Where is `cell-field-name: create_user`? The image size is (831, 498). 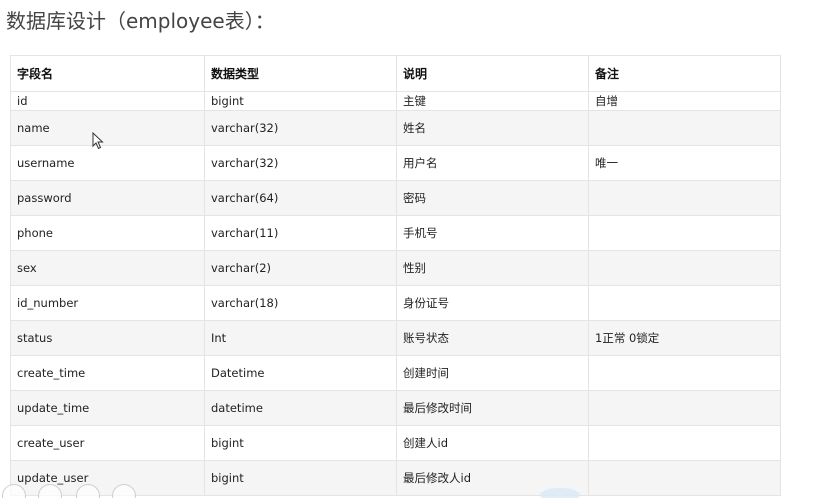
cell-field-name: create_user is located at coordinates (107, 443).